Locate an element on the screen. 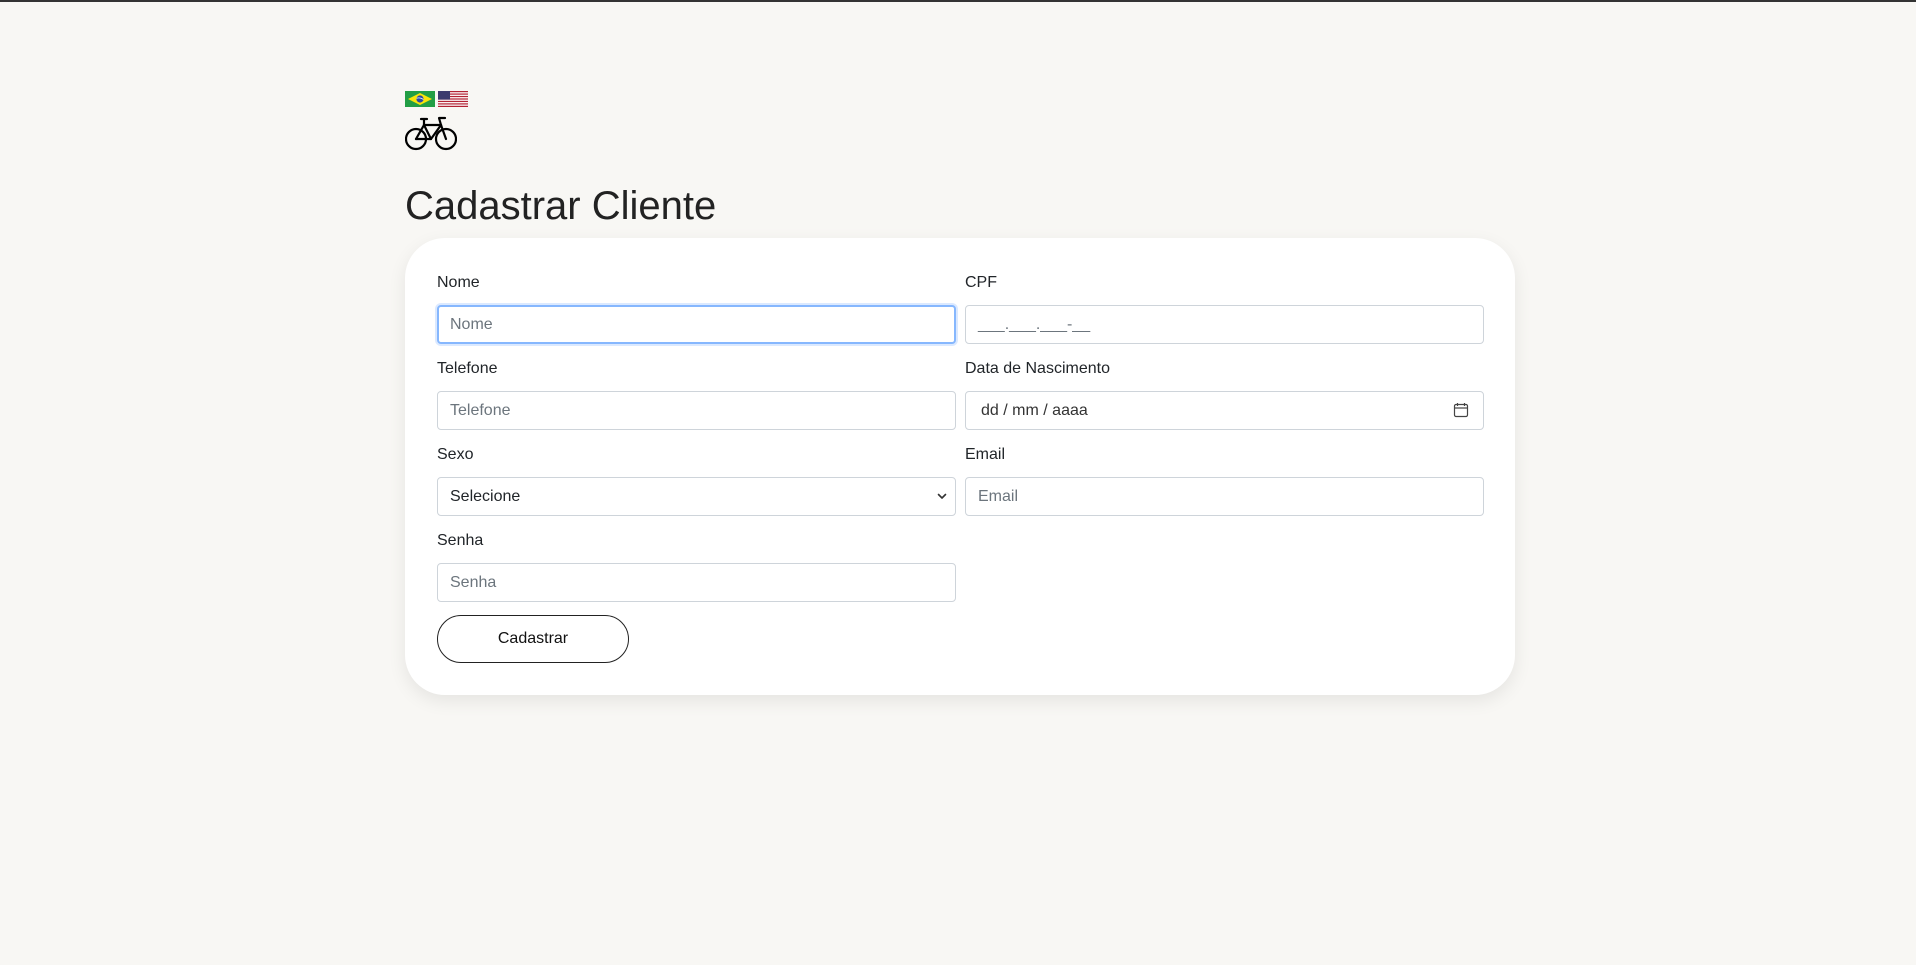 This screenshot has width=1916, height=965. telefone-field-group: Telefone Telefone is located at coordinates (696, 394).